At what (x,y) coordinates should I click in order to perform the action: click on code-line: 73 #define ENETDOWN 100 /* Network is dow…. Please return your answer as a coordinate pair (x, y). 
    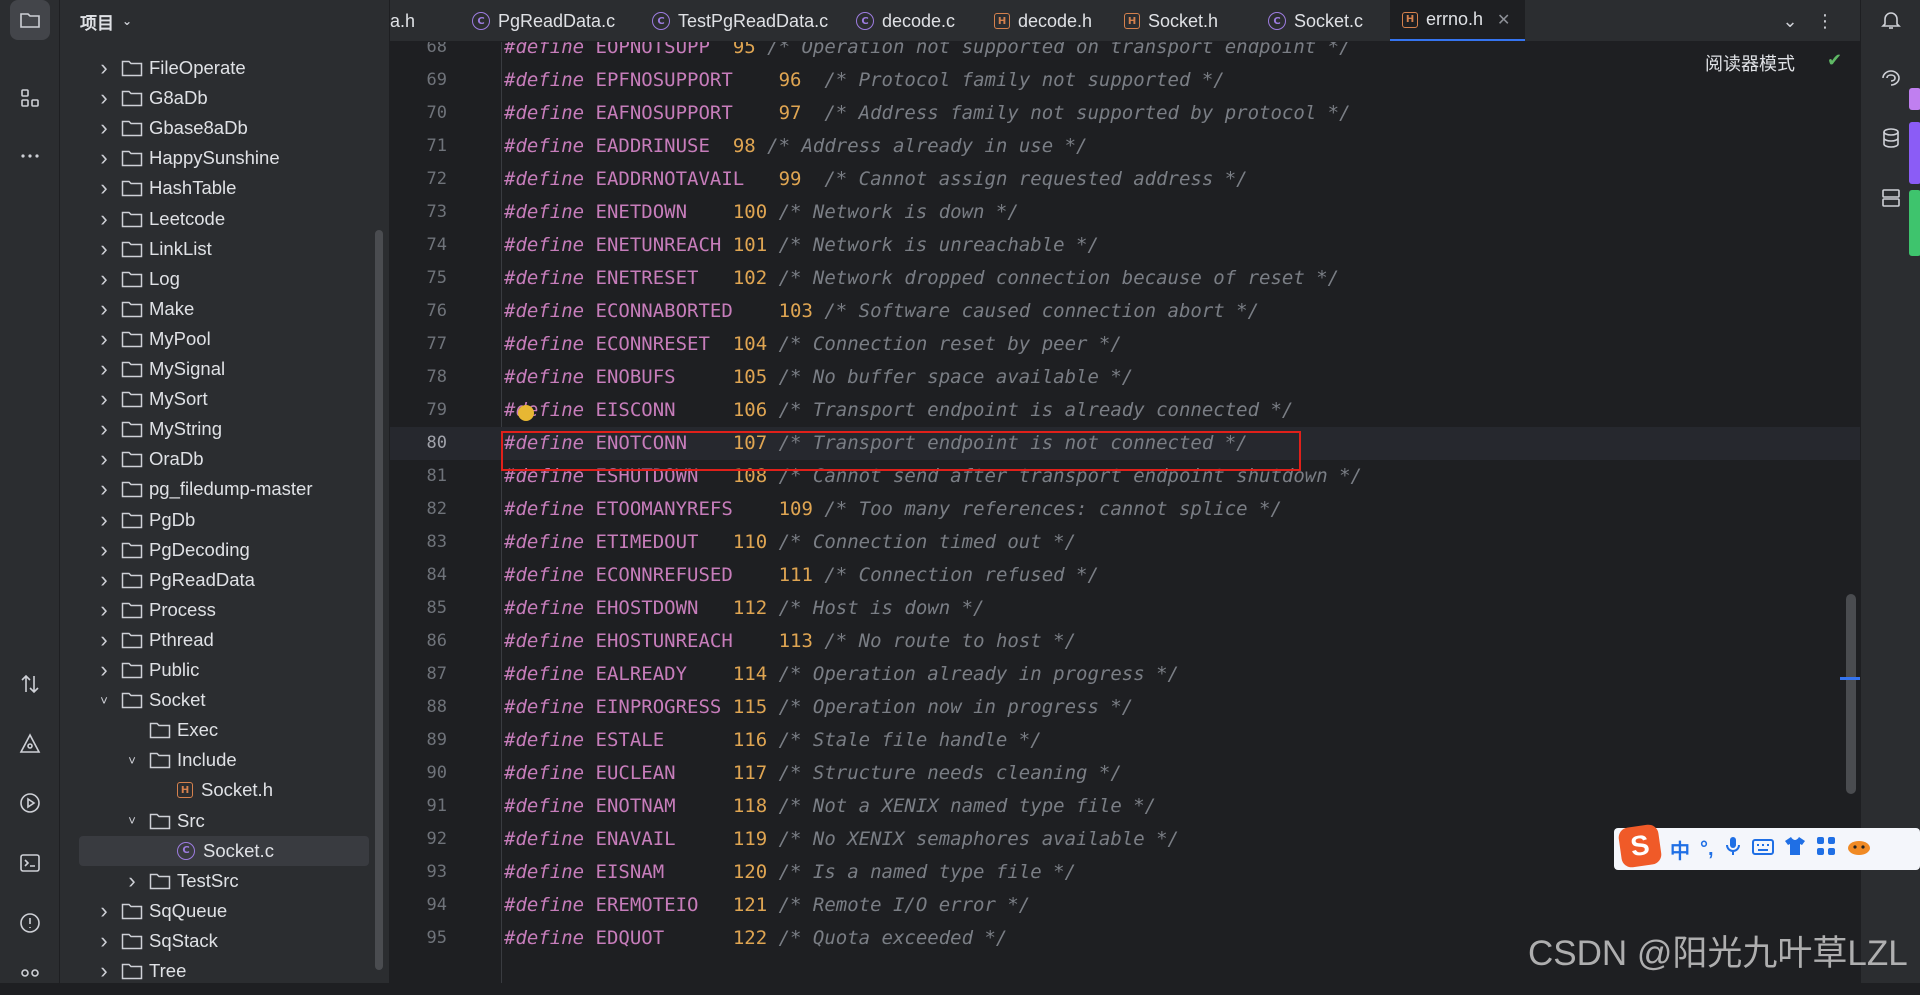
    Looking at the image, I should click on (1125, 212).